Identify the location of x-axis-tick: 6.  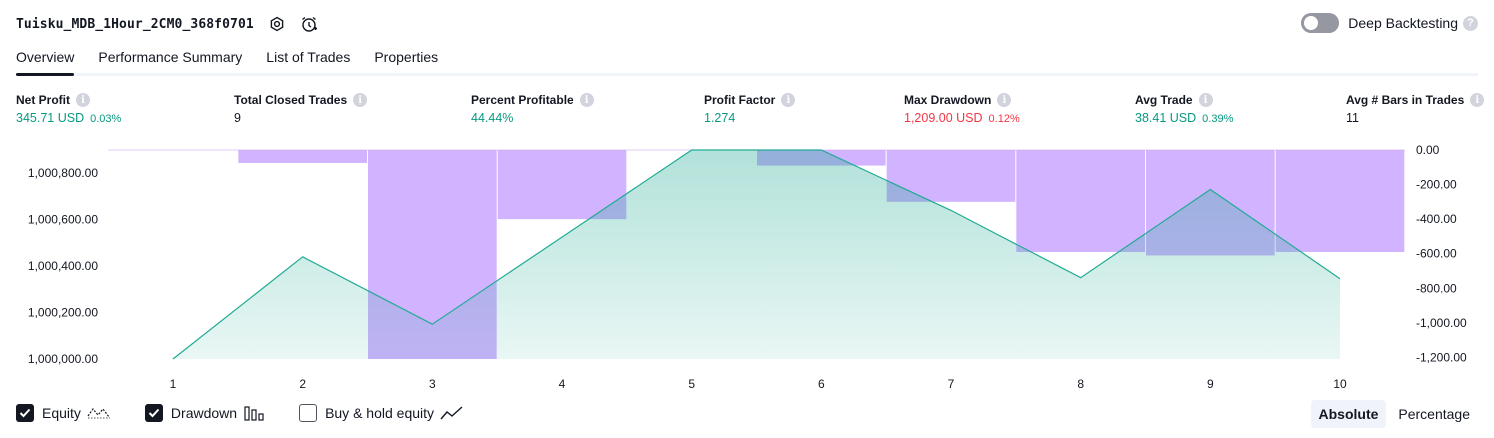
(821, 384).